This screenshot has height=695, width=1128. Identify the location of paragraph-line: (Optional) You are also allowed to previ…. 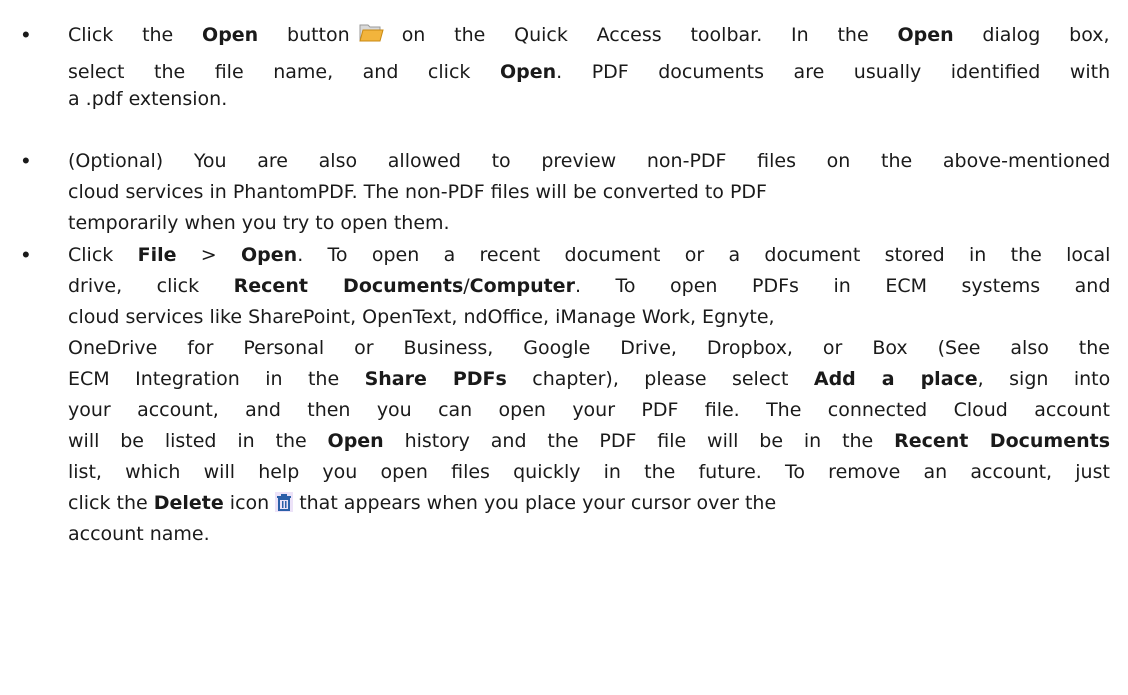
(589, 161).